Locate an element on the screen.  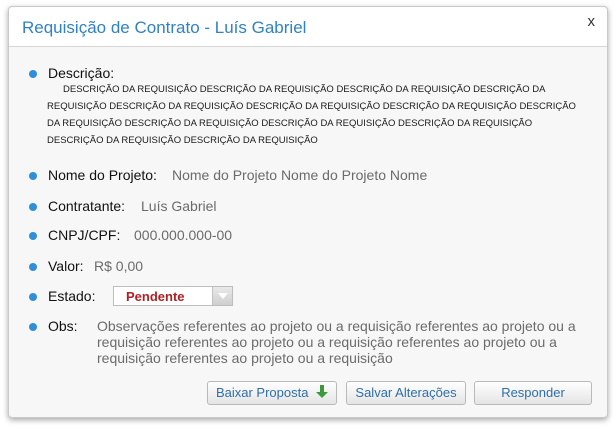
dialog-title: Requisição de Contrato - Luís Gabriel is located at coordinates (164, 27).